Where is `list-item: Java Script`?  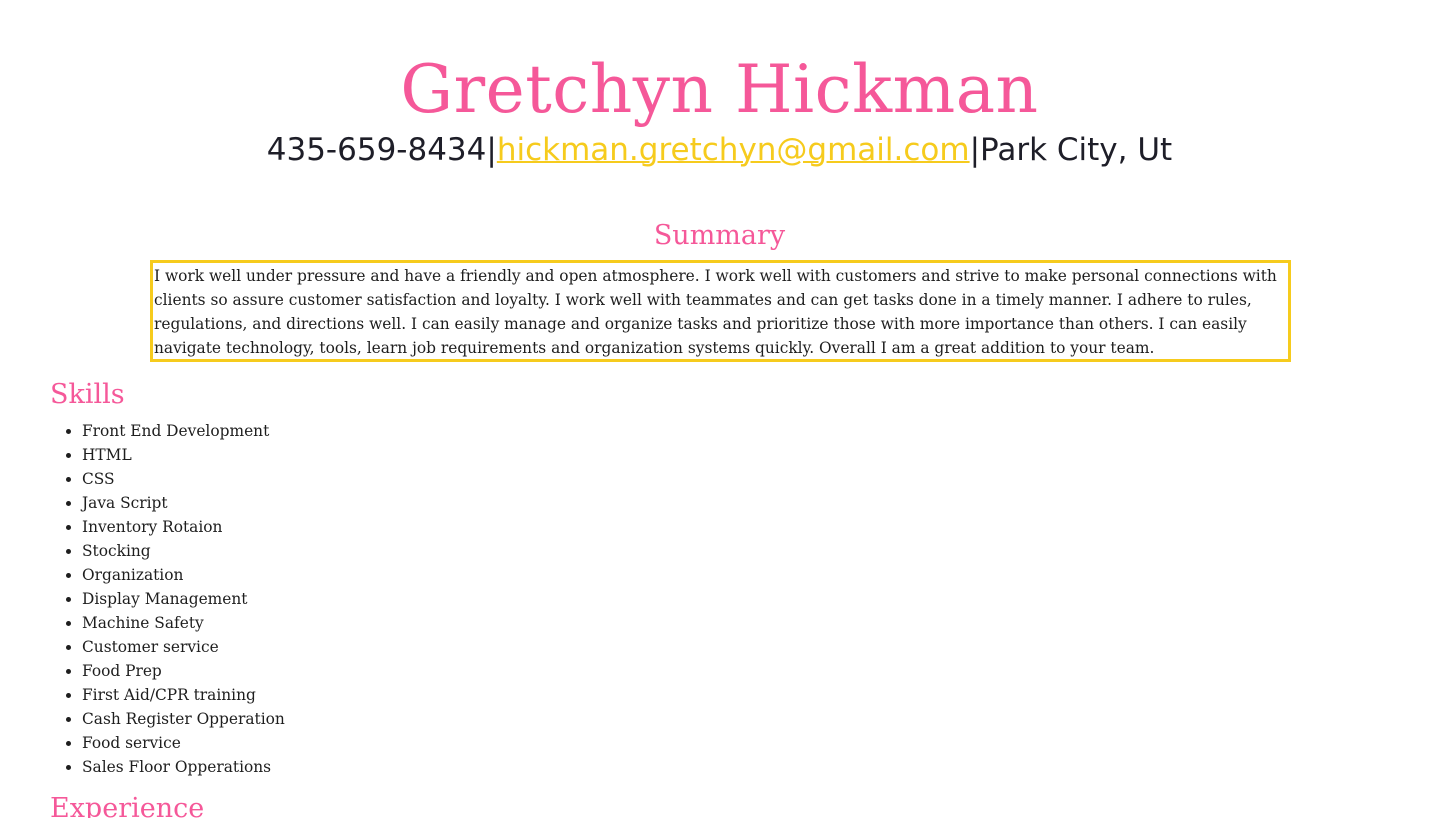 list-item: Java Script is located at coordinates (183, 503).